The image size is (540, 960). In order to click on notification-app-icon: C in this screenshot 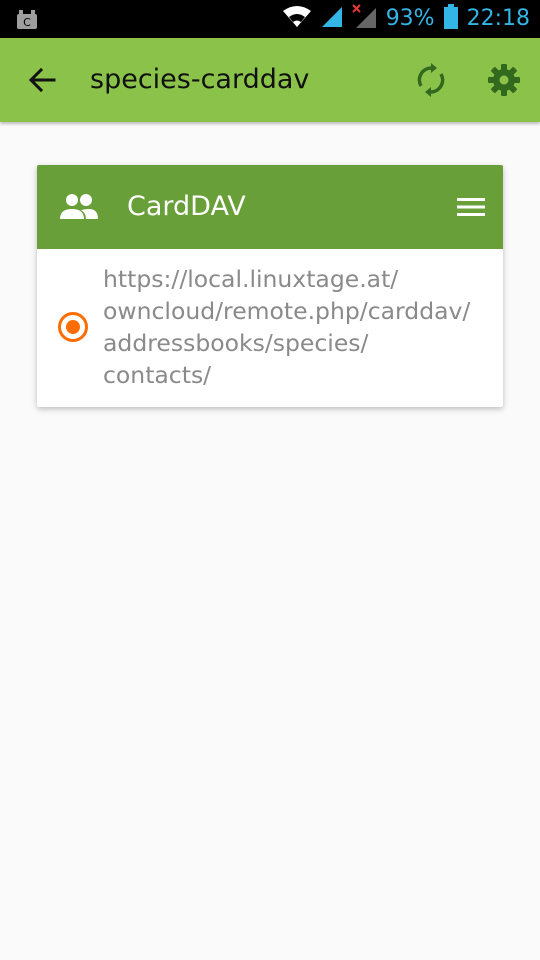, I will do `click(27, 19)`.